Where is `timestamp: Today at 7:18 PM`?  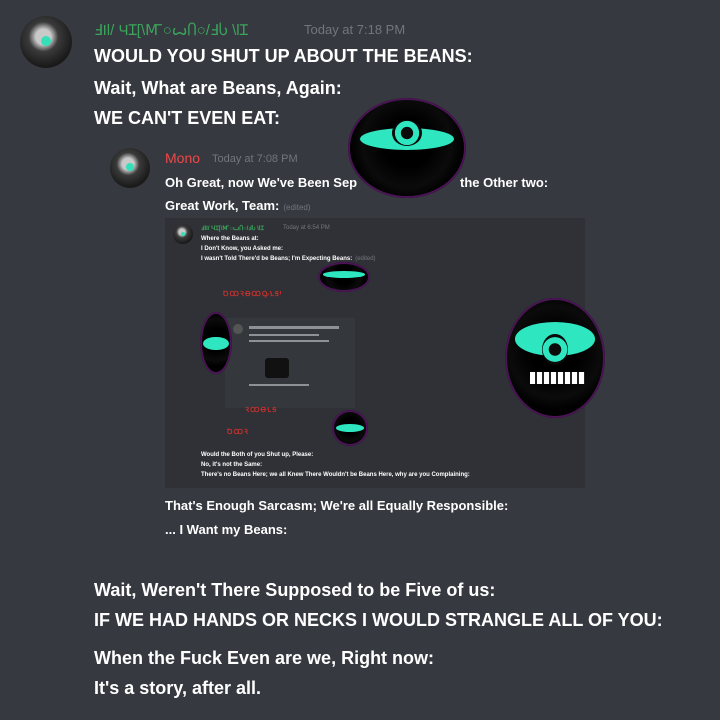
timestamp: Today at 7:18 PM is located at coordinates (355, 29).